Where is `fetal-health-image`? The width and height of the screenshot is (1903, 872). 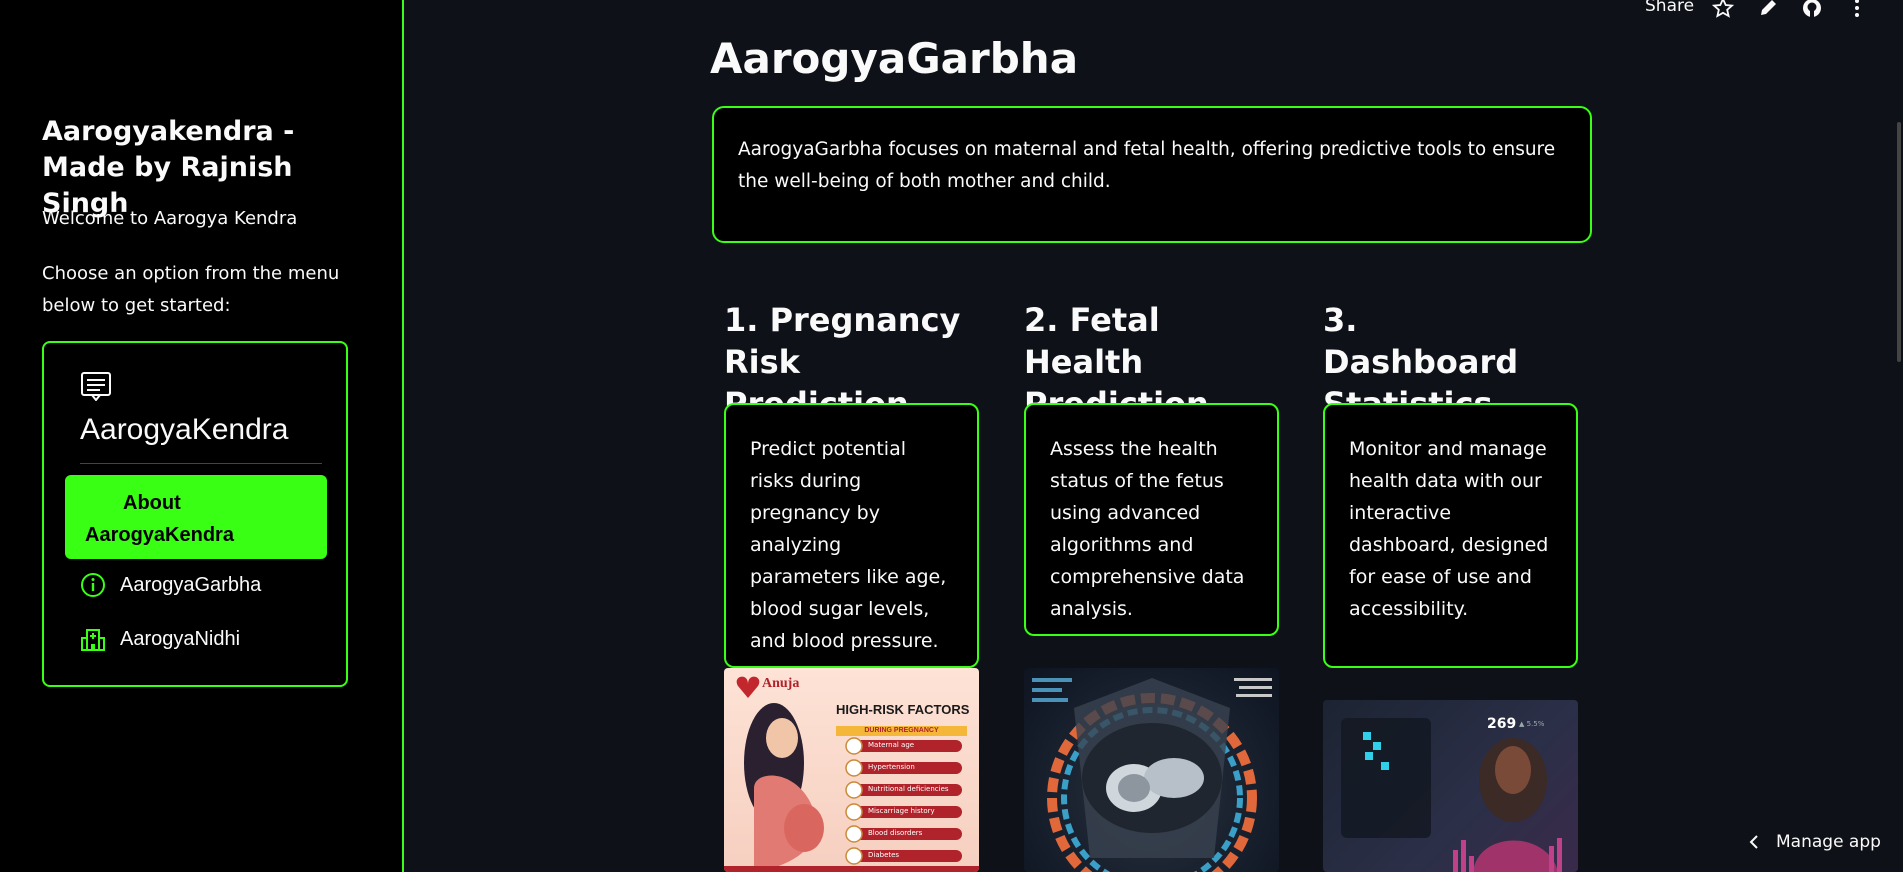 fetal-health-image is located at coordinates (1151, 770).